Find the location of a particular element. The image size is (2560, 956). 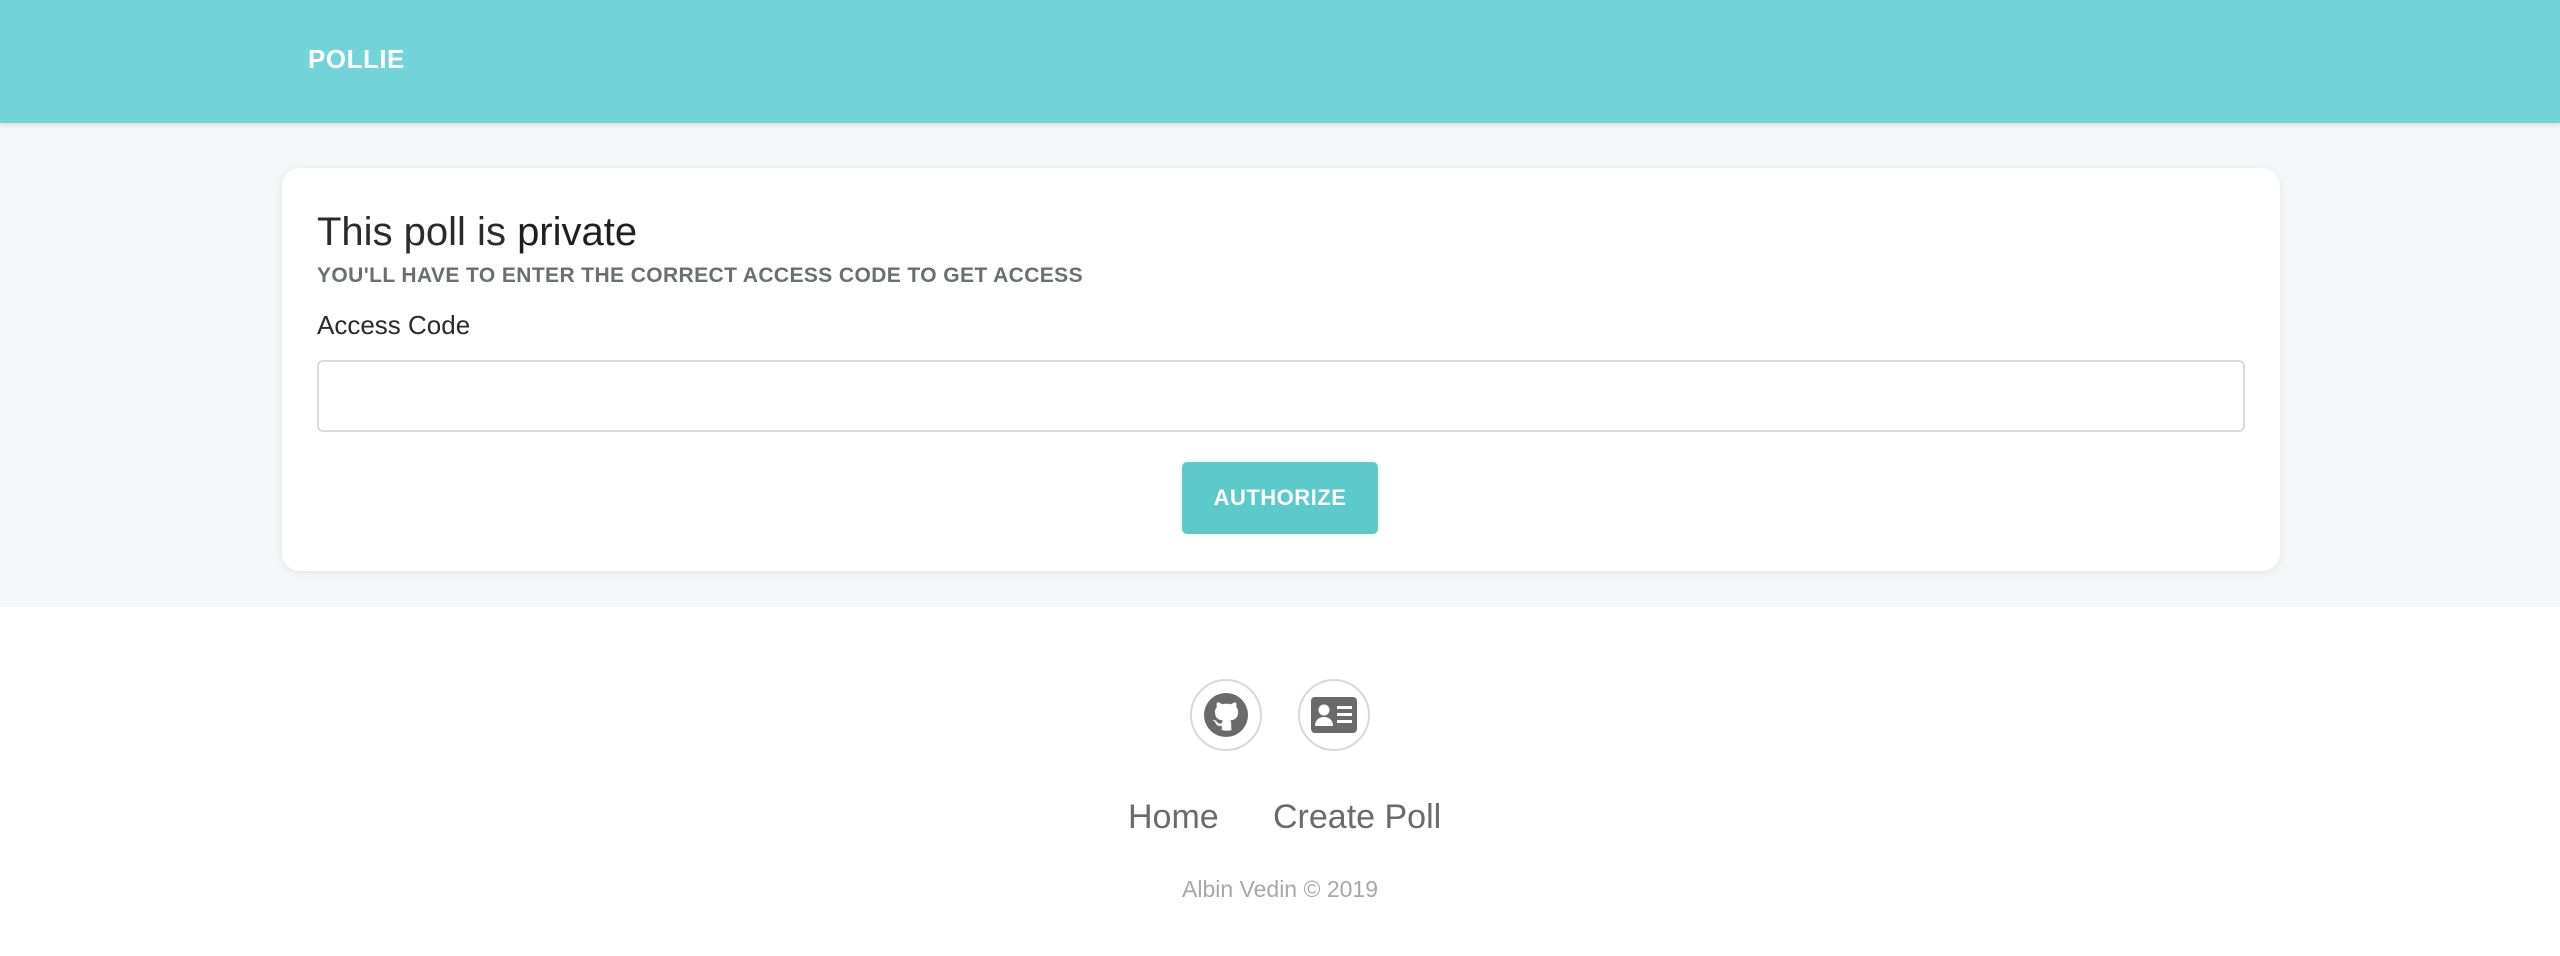

authorize-button: AUTHORIZE is located at coordinates (1280, 498).